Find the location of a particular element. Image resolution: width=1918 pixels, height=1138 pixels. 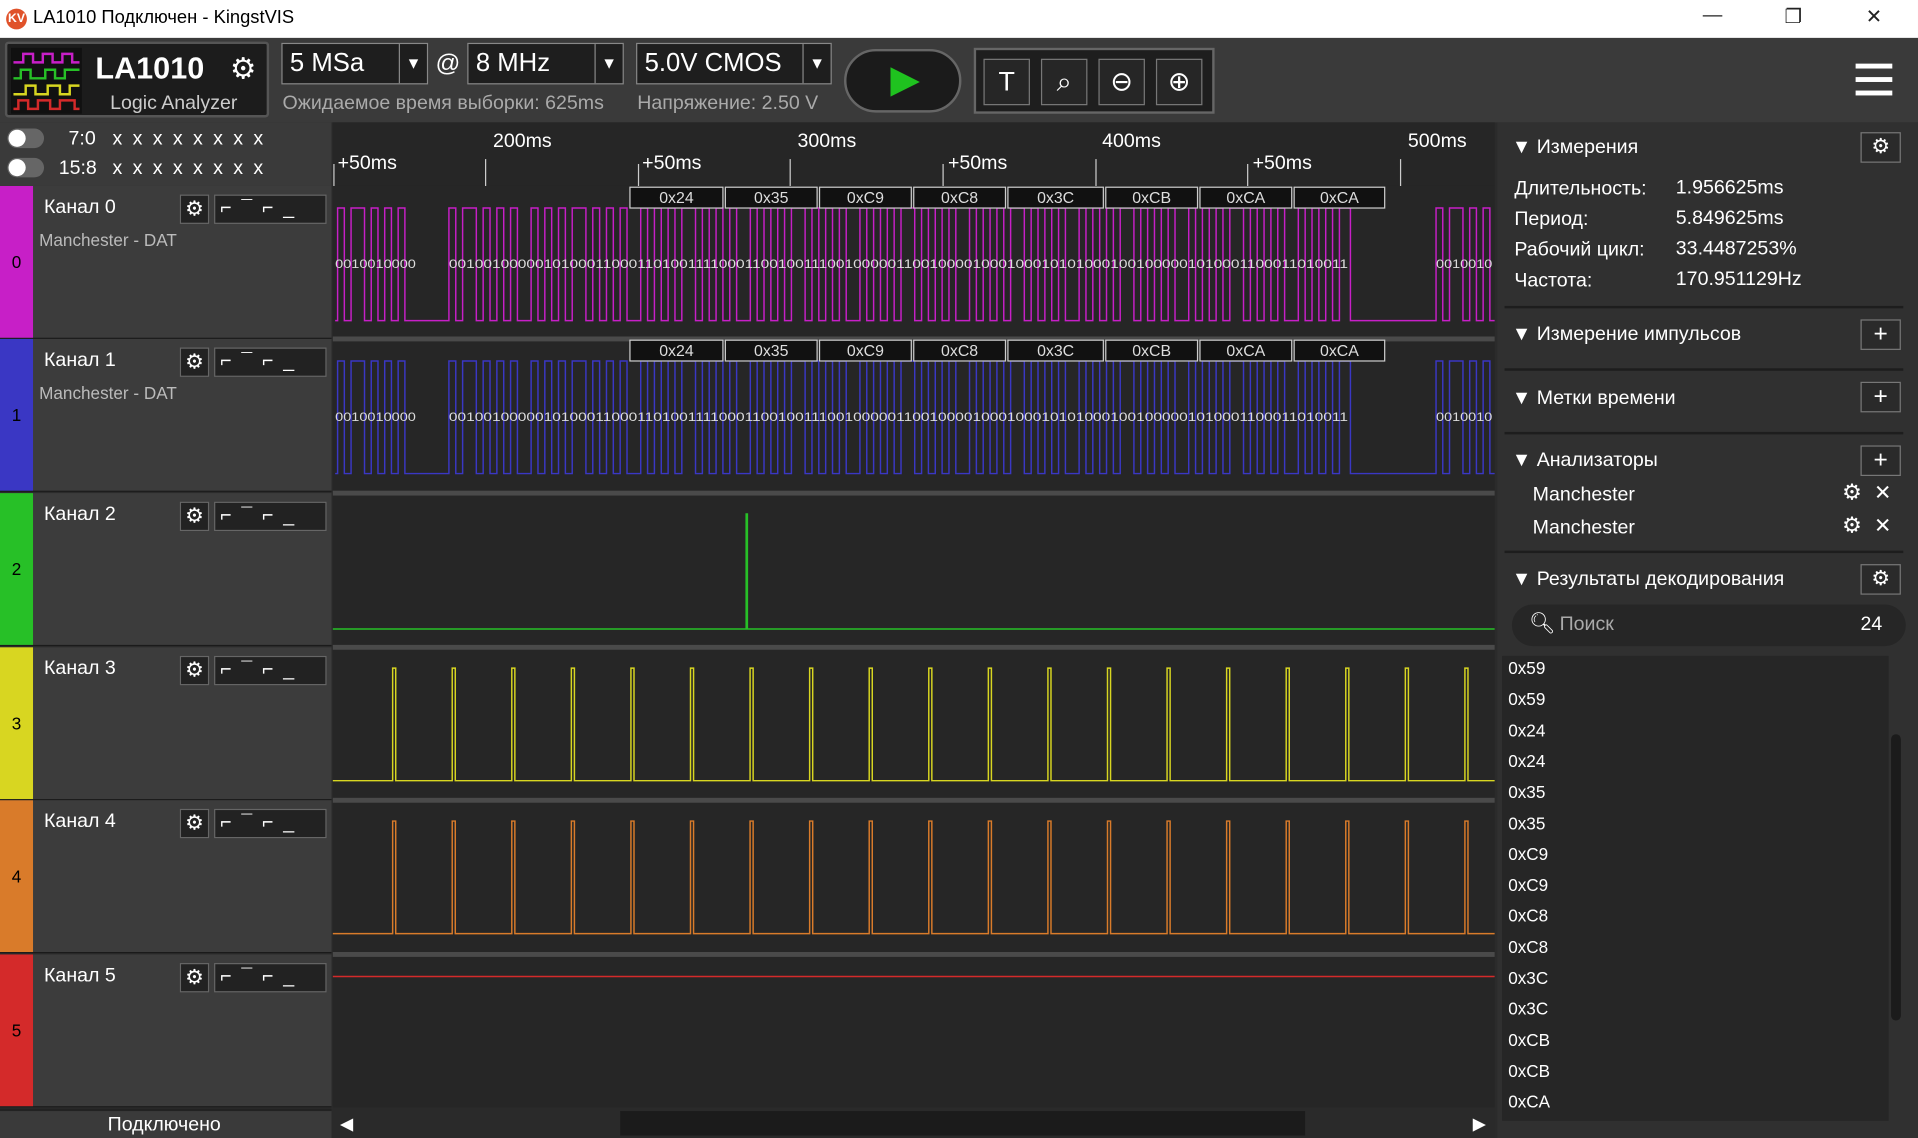

maximize-button: ❐ is located at coordinates (1793, 18).